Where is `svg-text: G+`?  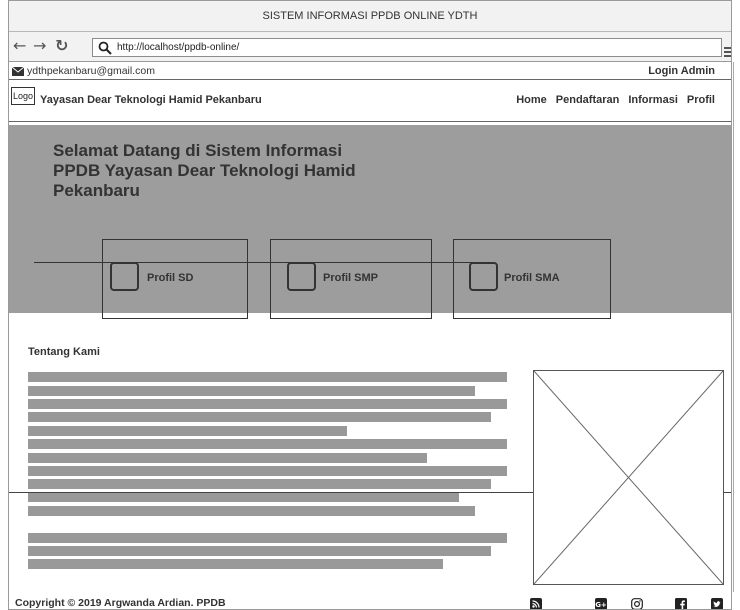 svg-text: G+ is located at coordinates (601, 605).